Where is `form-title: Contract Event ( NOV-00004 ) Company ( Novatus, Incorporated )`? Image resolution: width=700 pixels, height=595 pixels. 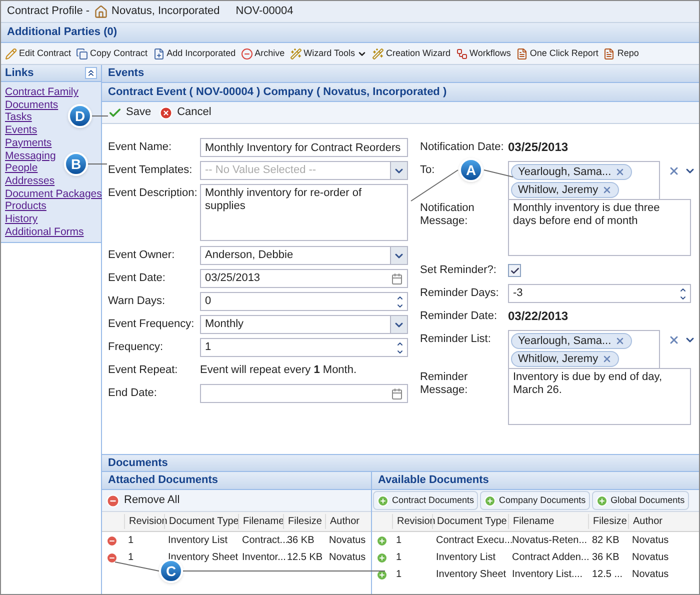
form-title: Contract Event ( NOV-00004 ) Company ( Novatus, Incorporated ) is located at coordinates (277, 92).